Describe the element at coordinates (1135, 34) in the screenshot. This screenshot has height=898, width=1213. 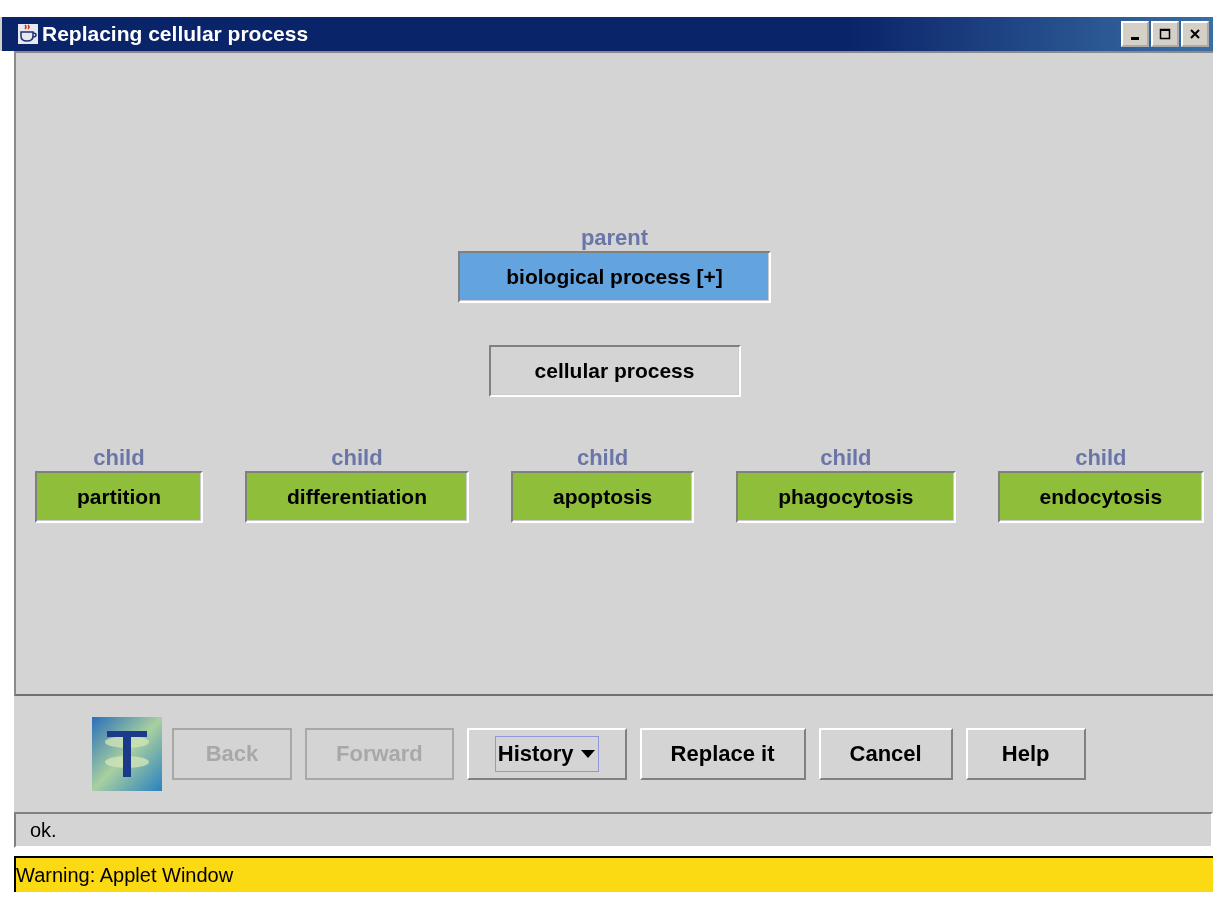
I see `minimize-button` at that location.